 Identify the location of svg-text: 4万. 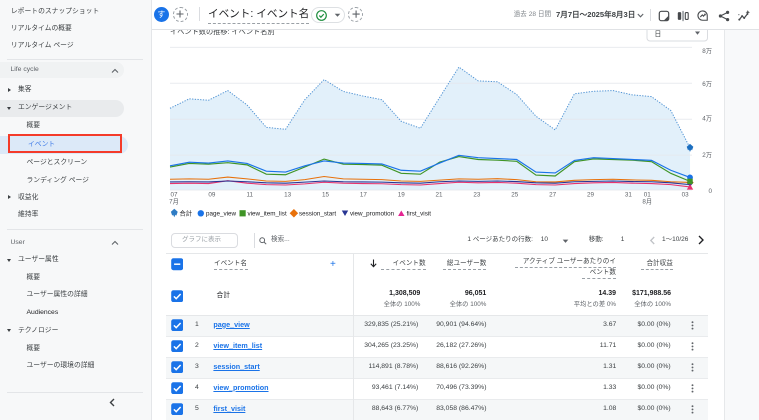
(707, 119).